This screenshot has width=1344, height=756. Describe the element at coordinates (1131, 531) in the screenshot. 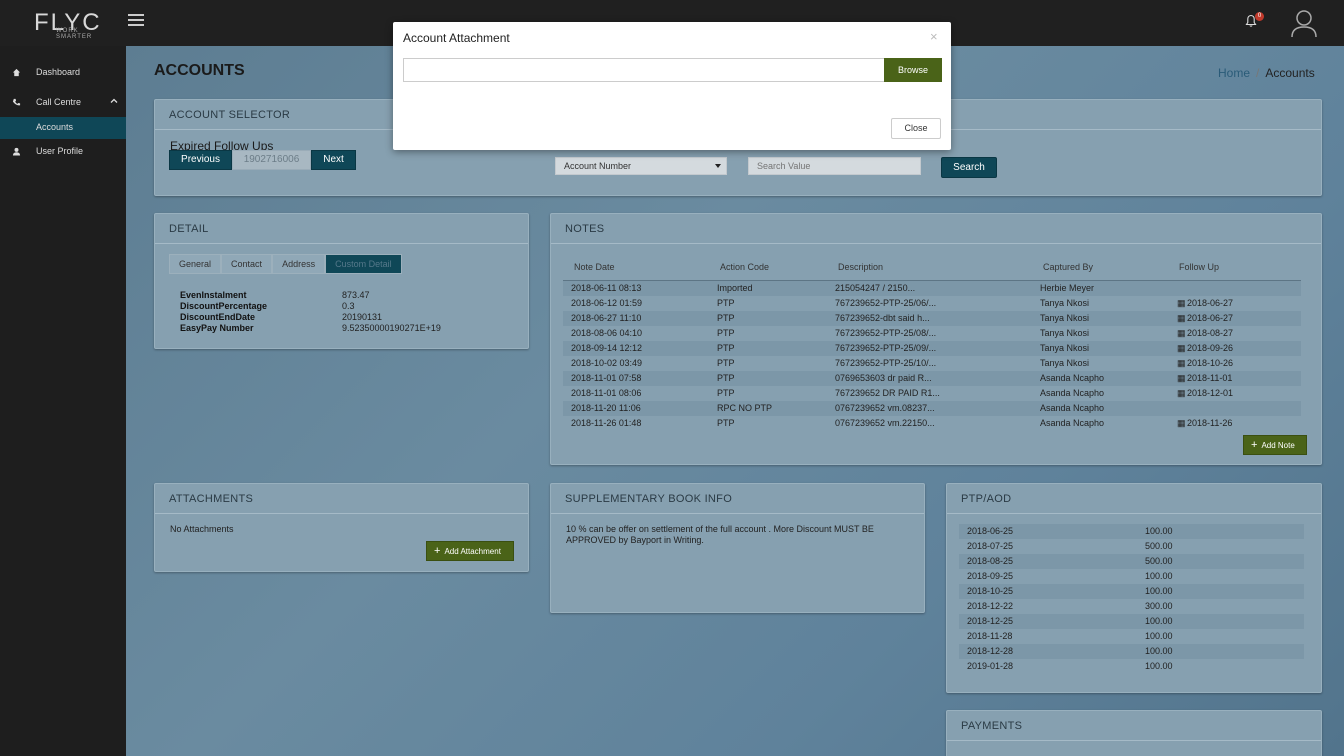

I see `table-row: 2018-06-25 100.00` at that location.